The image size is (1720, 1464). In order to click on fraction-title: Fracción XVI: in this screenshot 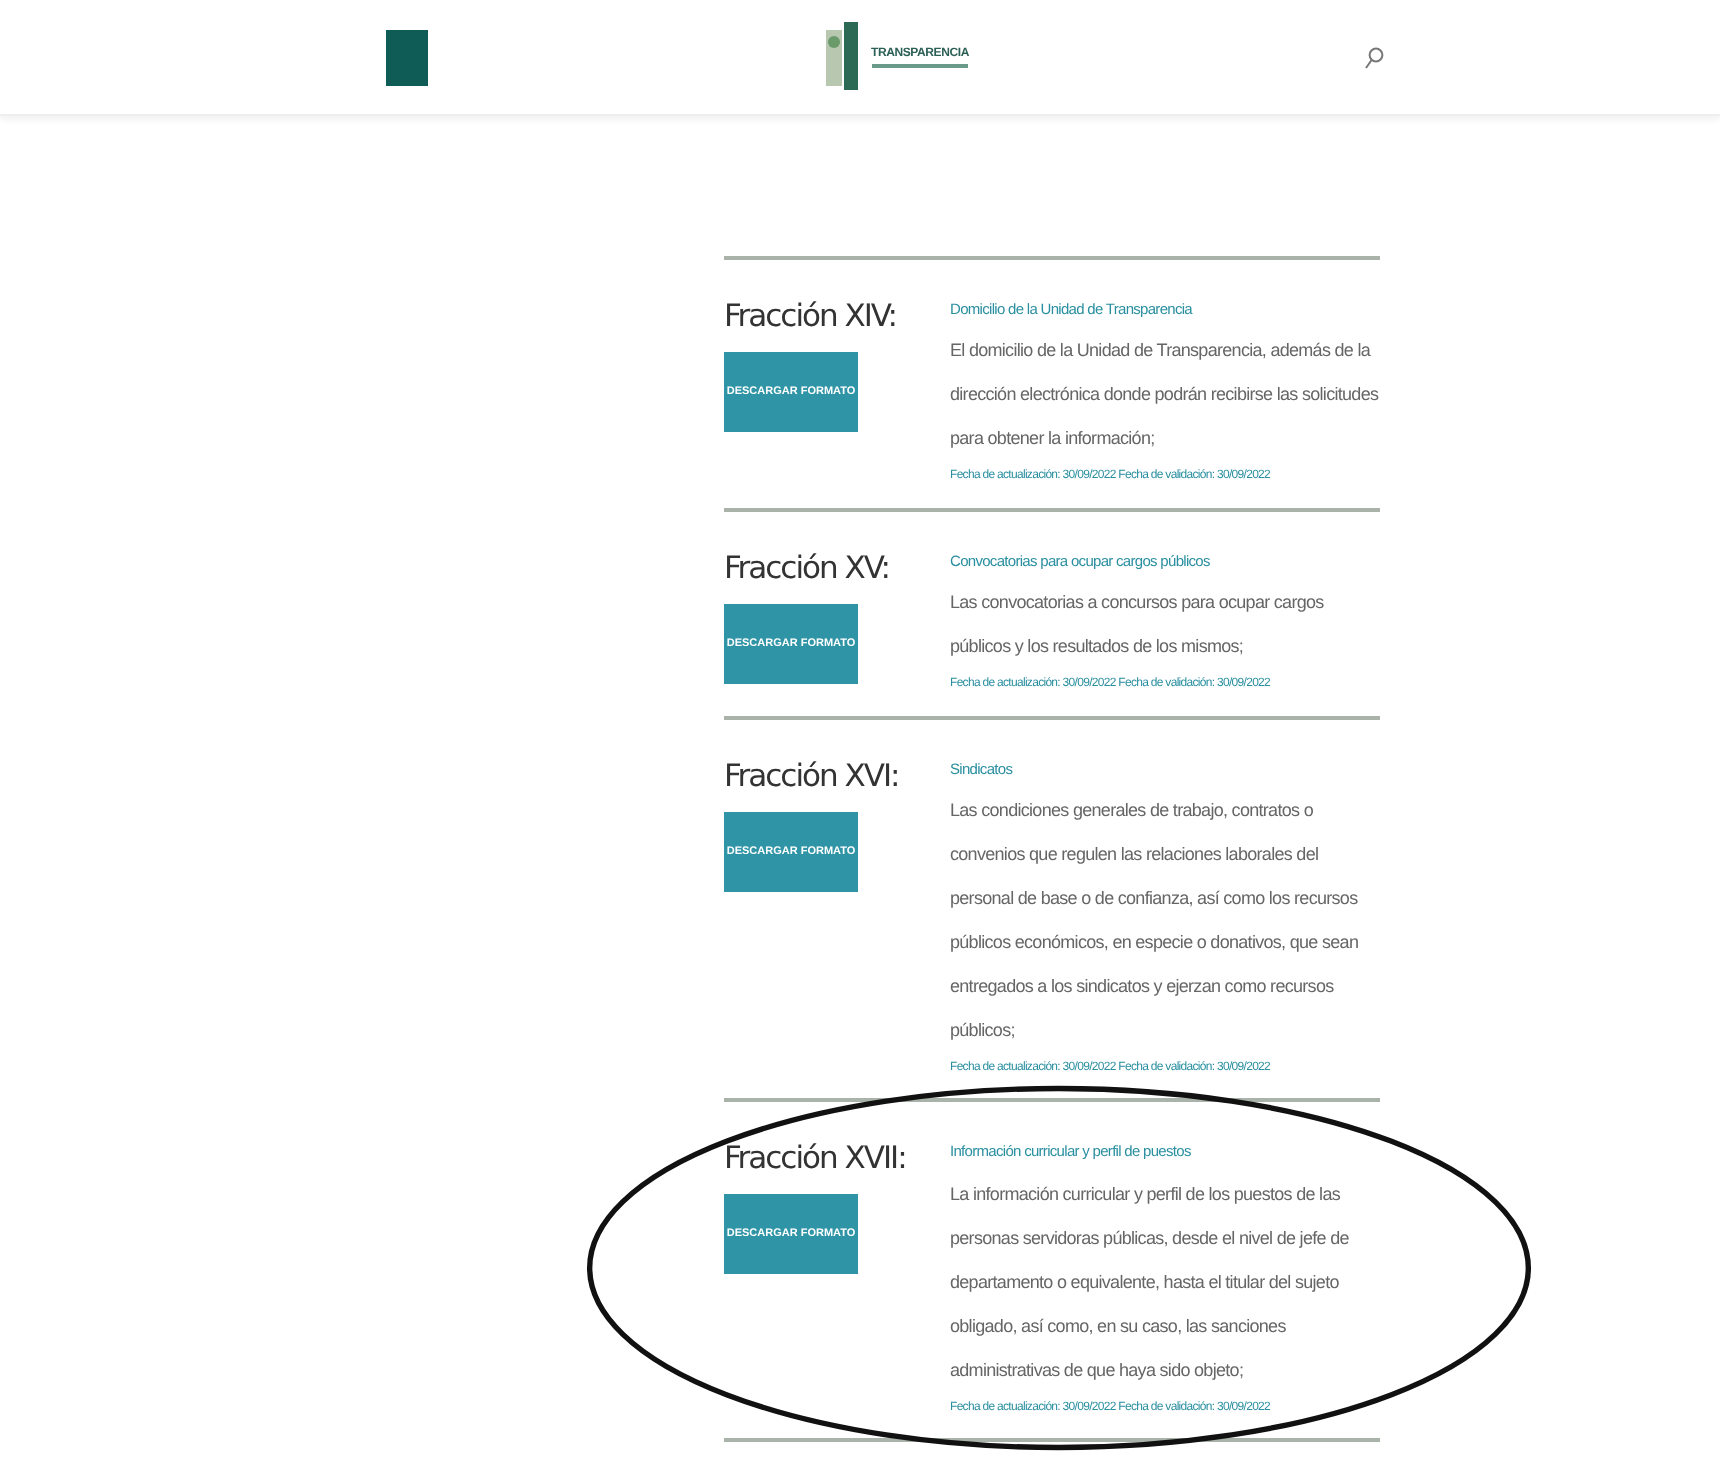, I will do `click(812, 775)`.